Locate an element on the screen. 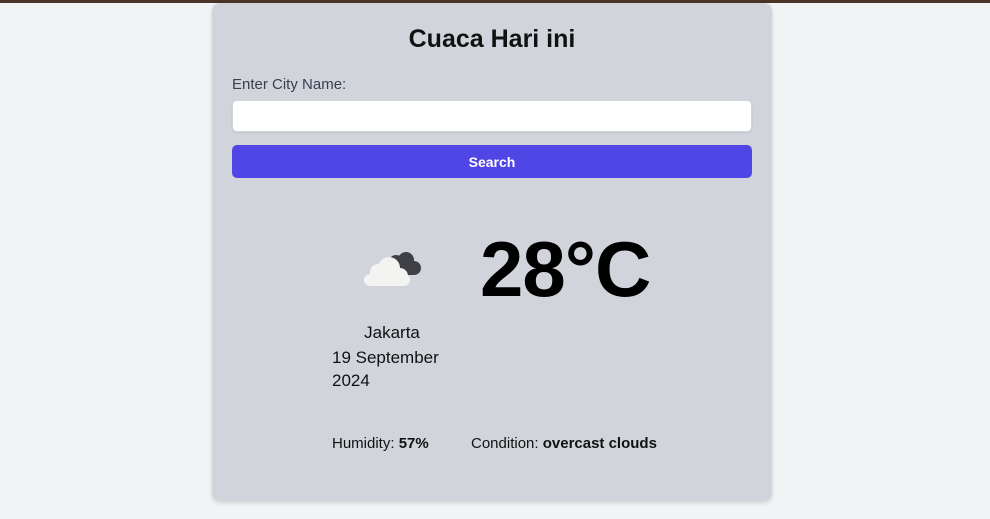  condition-label: Condition: is located at coordinates (505, 443).